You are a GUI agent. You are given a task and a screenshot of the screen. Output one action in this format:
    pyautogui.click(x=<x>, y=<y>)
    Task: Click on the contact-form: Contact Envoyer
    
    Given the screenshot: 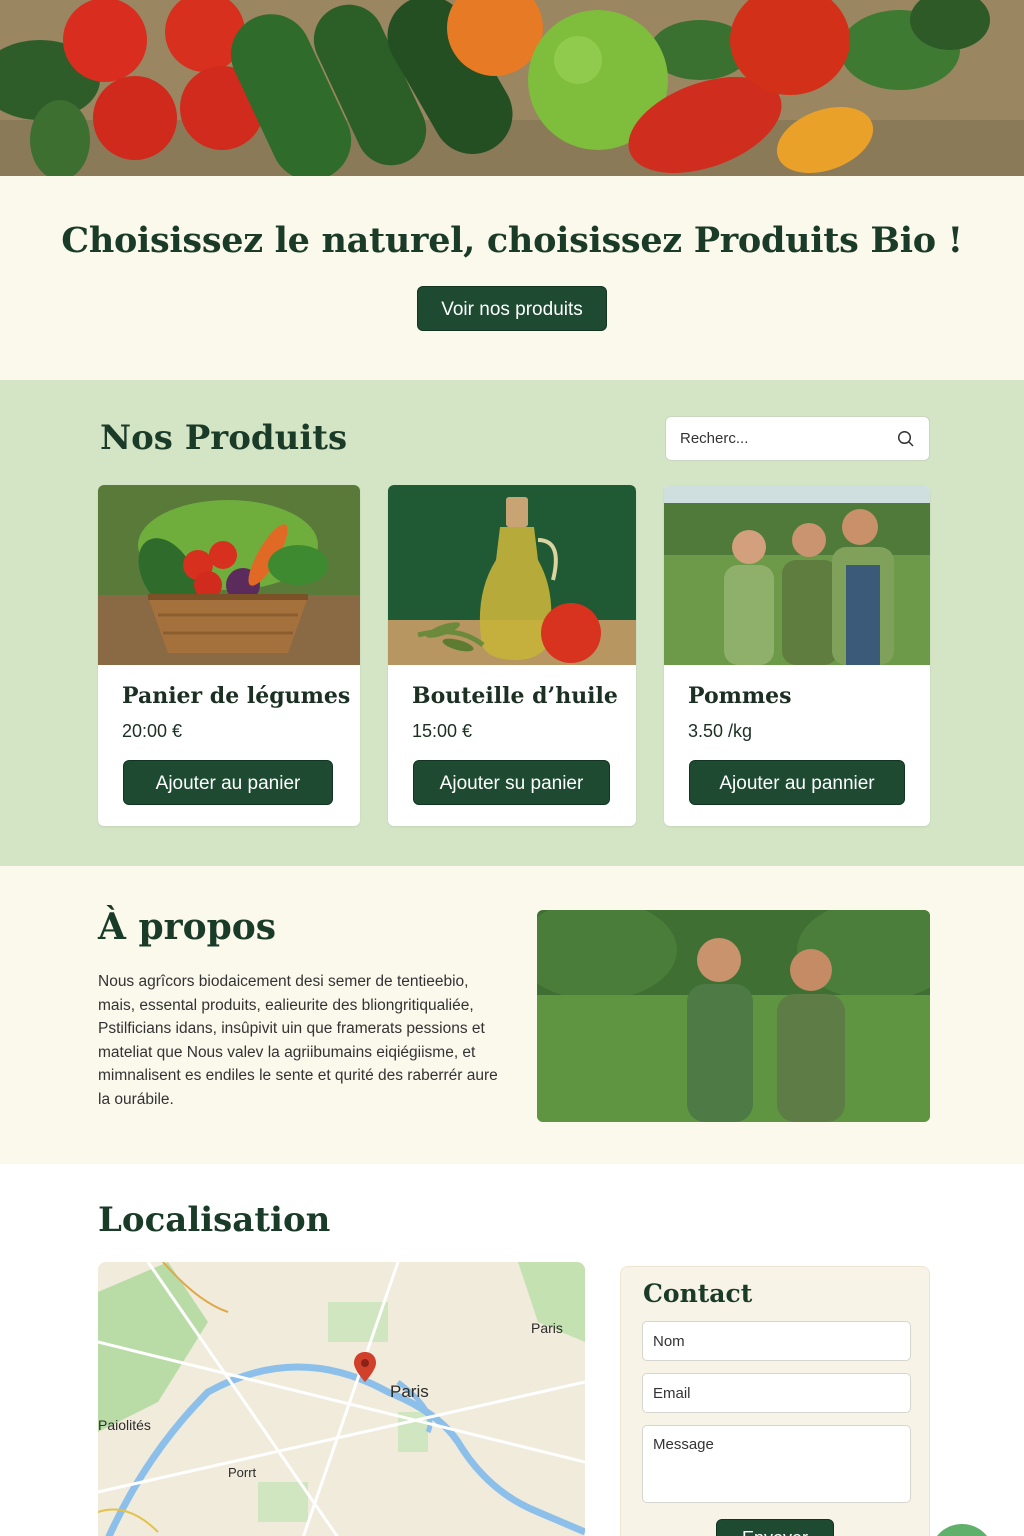 What is the action you would take?
    pyautogui.click(x=775, y=1401)
    